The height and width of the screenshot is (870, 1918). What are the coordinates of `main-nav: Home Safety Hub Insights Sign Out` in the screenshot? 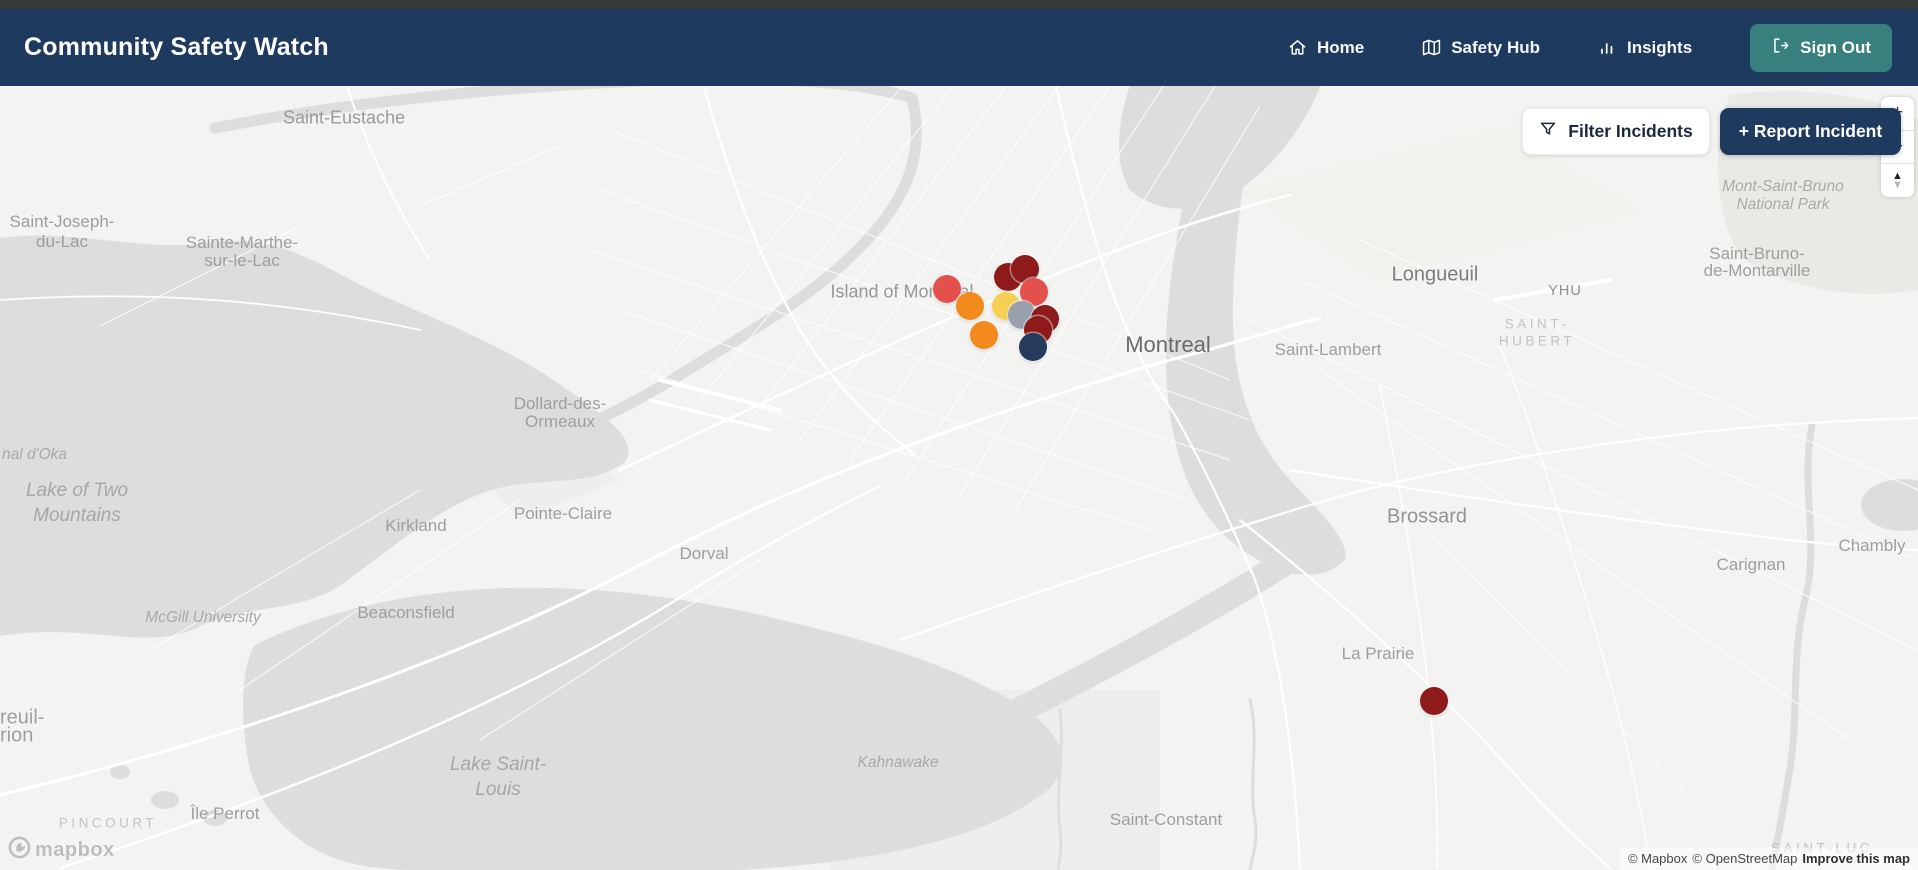 It's located at (1590, 47).